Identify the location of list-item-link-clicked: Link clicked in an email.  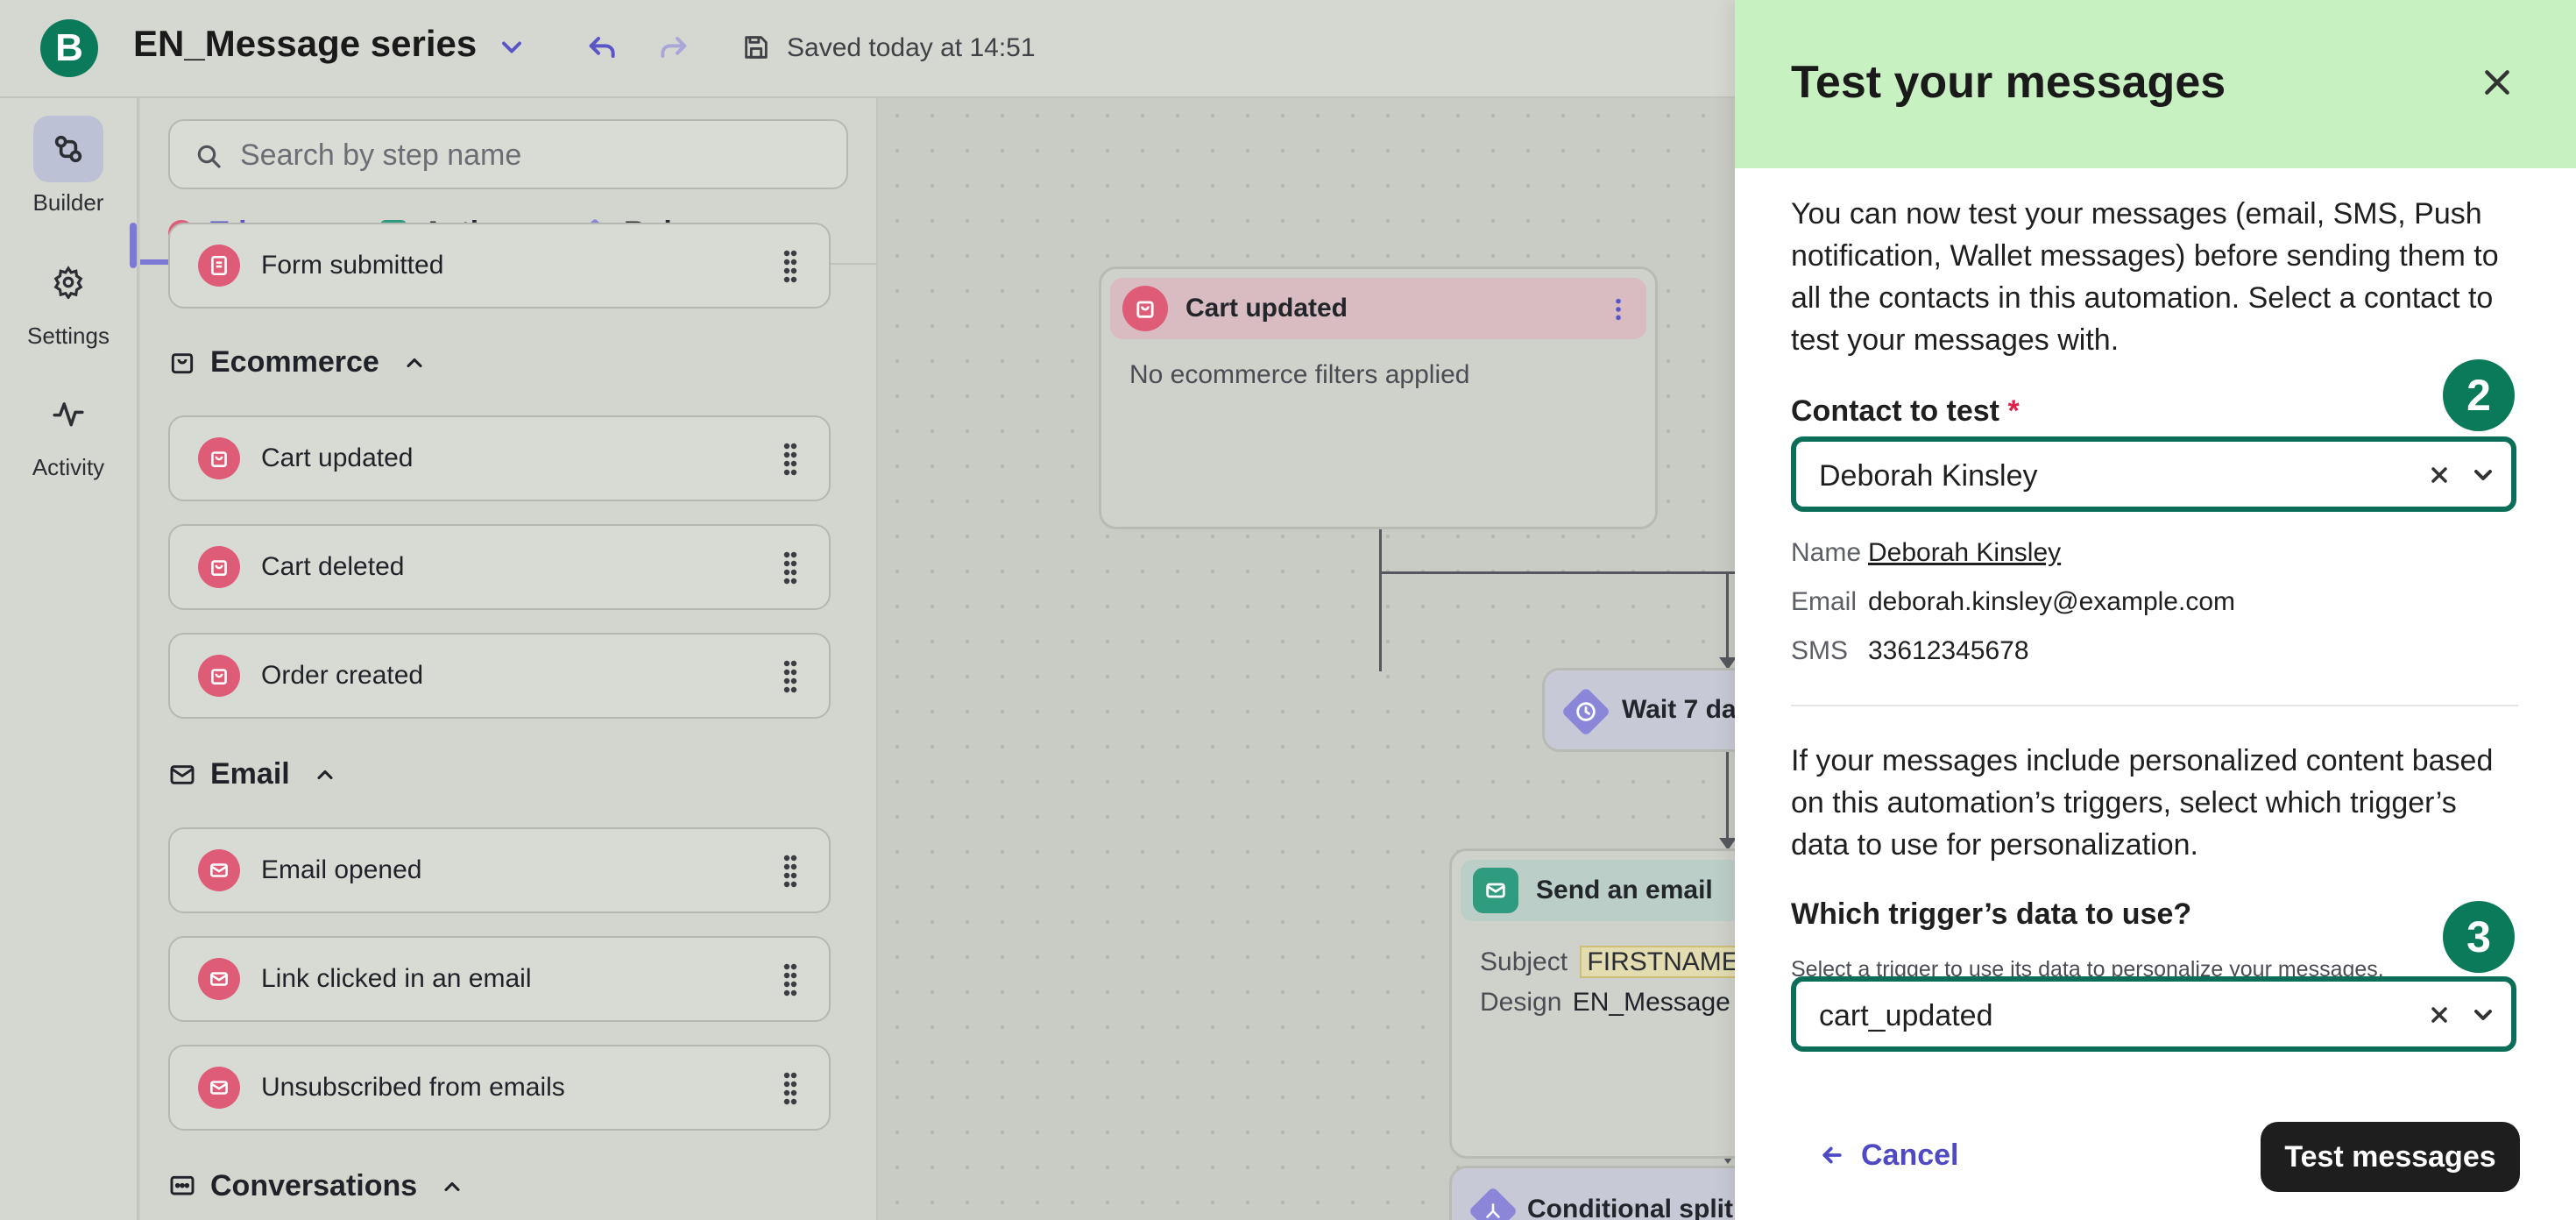
(499, 979).